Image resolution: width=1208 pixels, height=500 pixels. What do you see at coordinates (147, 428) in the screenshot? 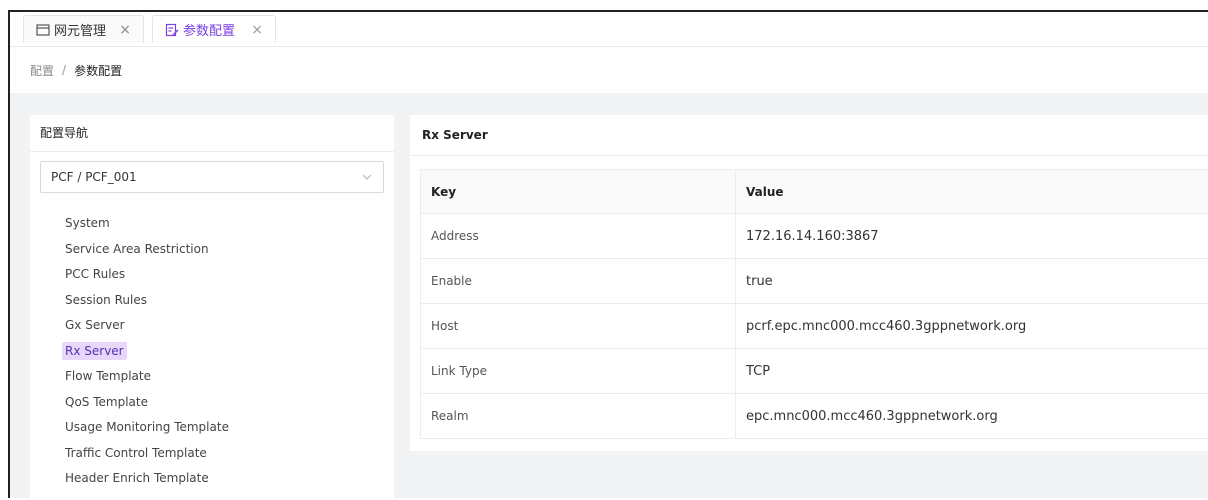
I see `nav-item-usage-monitoring-template: Usage Monitoring Template` at bounding box center [147, 428].